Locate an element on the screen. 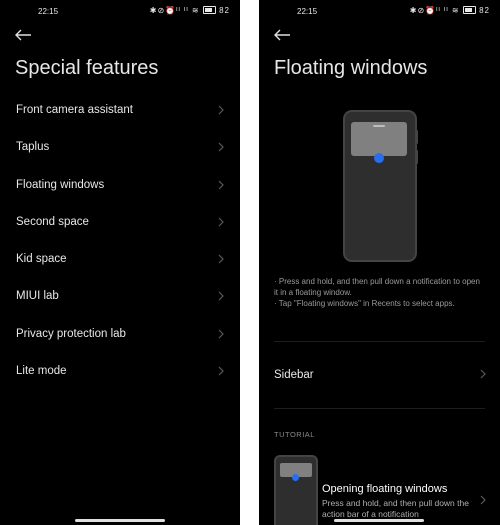 The image size is (500, 525). menu-item-label: Front camera assistant is located at coordinates (74, 110).